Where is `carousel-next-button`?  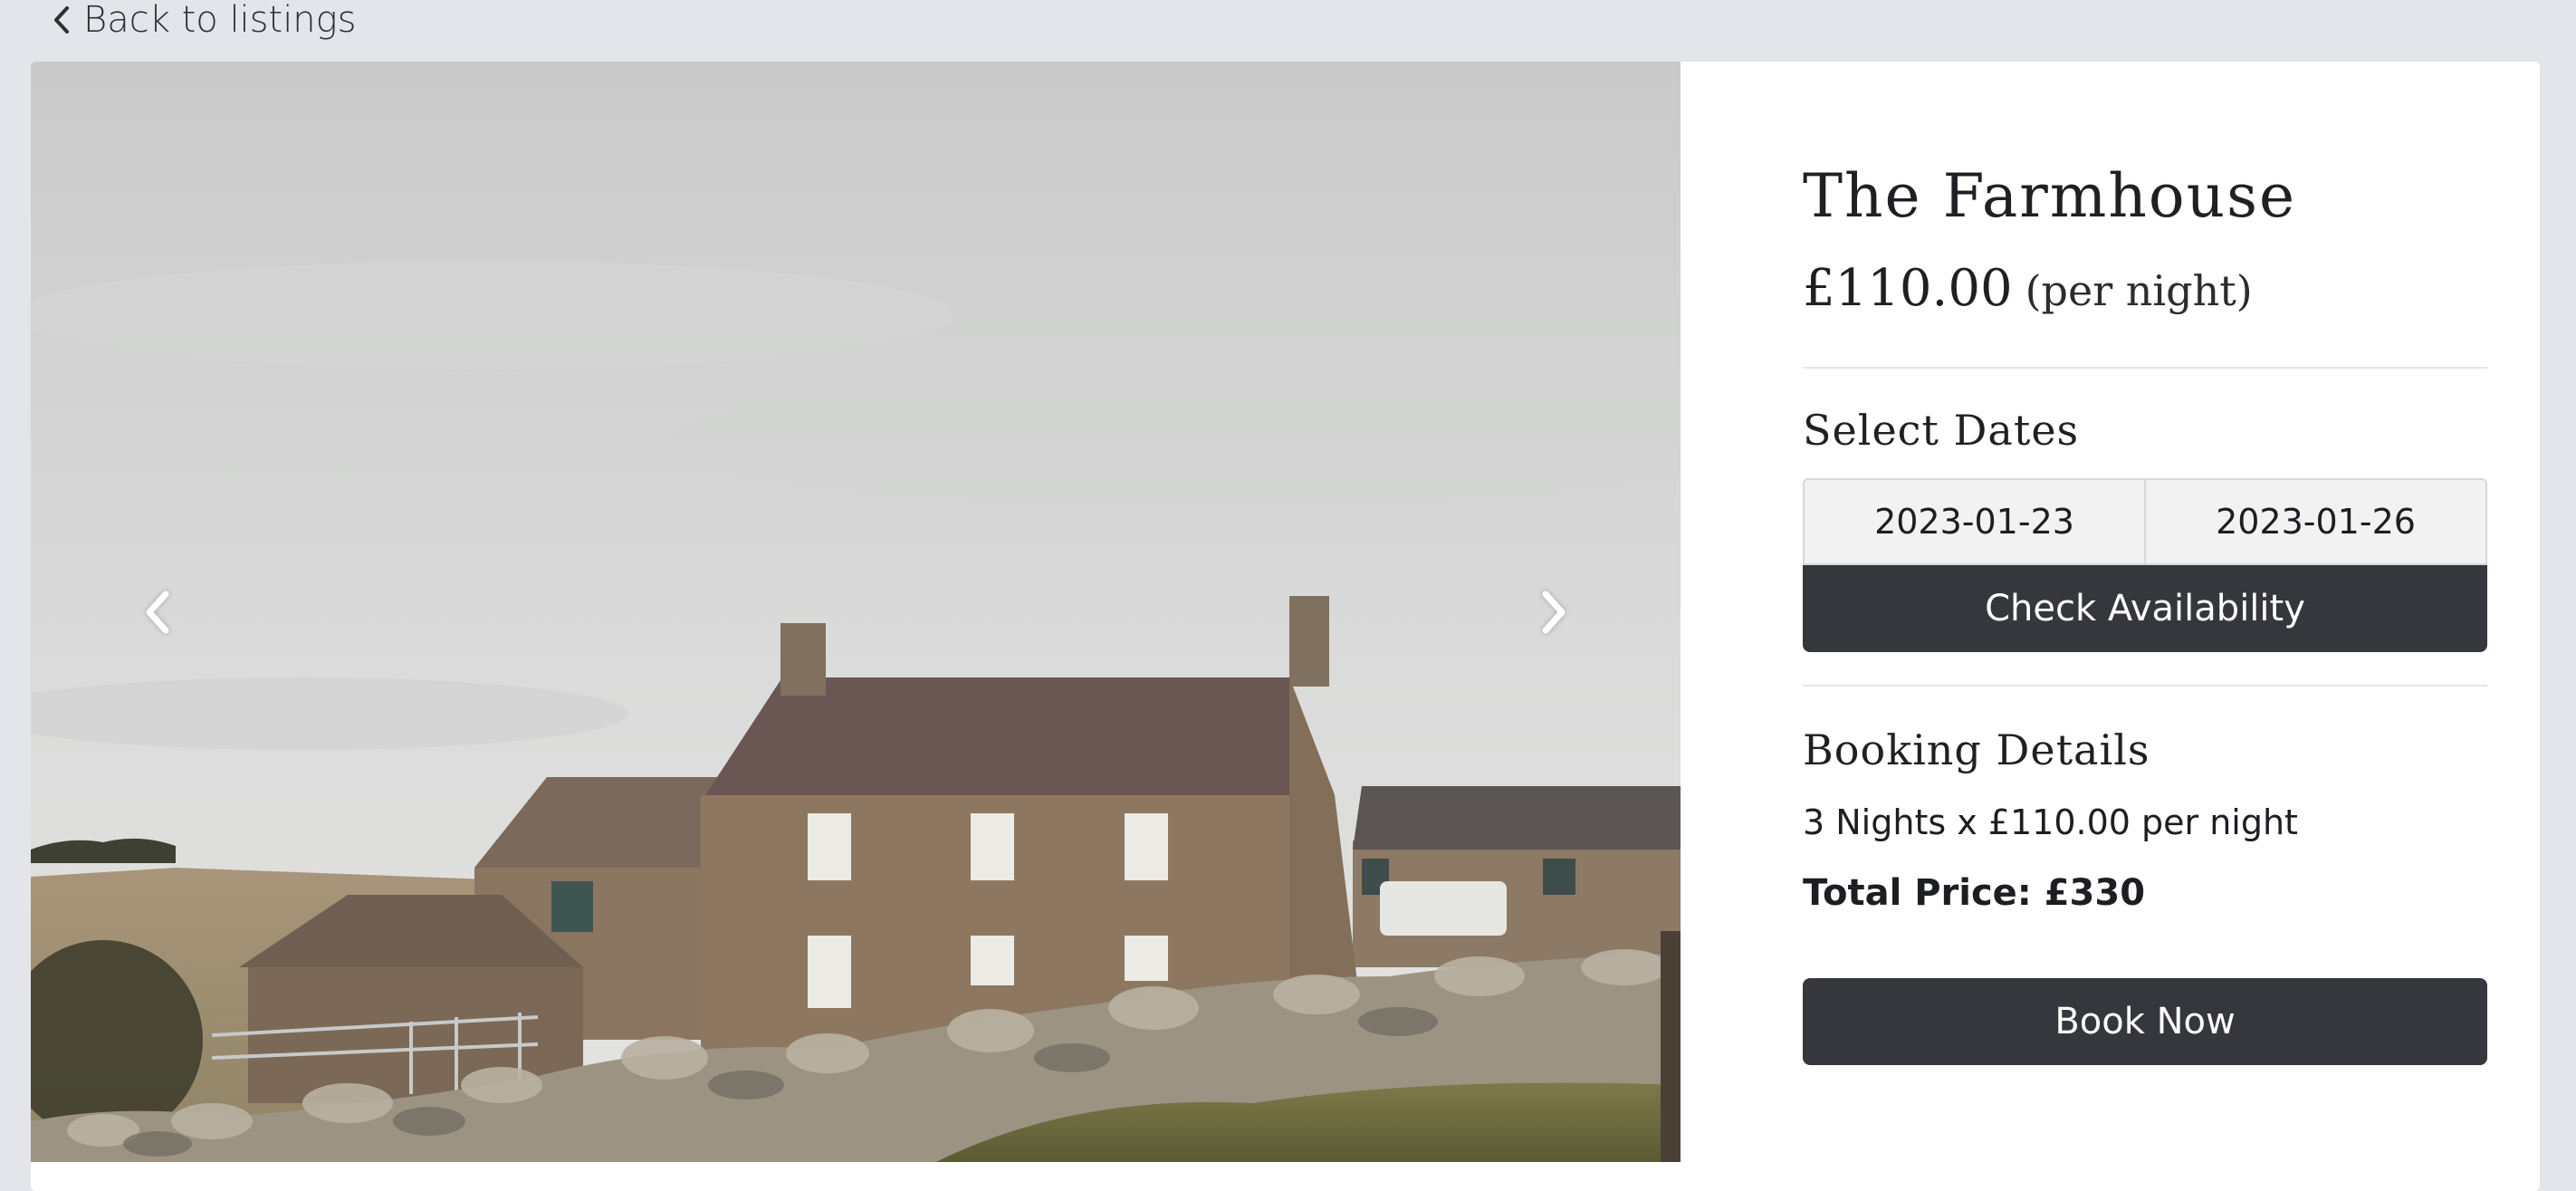
carousel-next-button is located at coordinates (1554, 612).